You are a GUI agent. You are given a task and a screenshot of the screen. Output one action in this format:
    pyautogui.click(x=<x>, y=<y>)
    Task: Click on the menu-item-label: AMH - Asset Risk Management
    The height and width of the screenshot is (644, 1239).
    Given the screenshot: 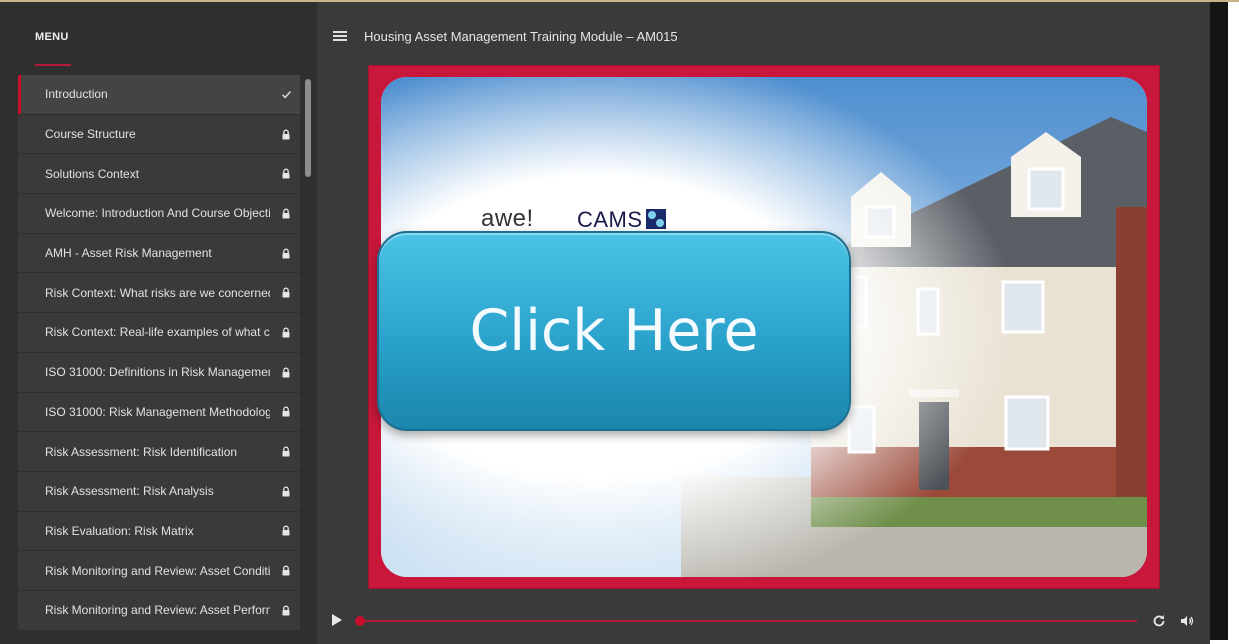 What is the action you would take?
    pyautogui.click(x=128, y=253)
    